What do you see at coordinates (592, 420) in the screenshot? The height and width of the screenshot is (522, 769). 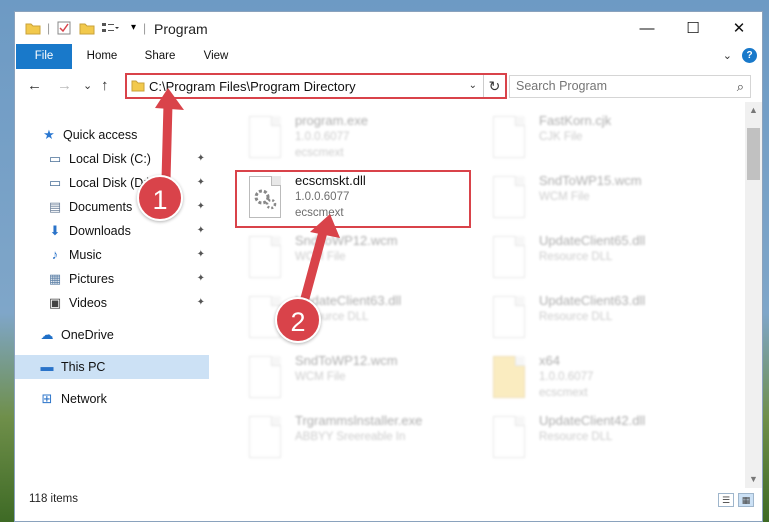 I see `file-name: UpdateClient42.dll` at bounding box center [592, 420].